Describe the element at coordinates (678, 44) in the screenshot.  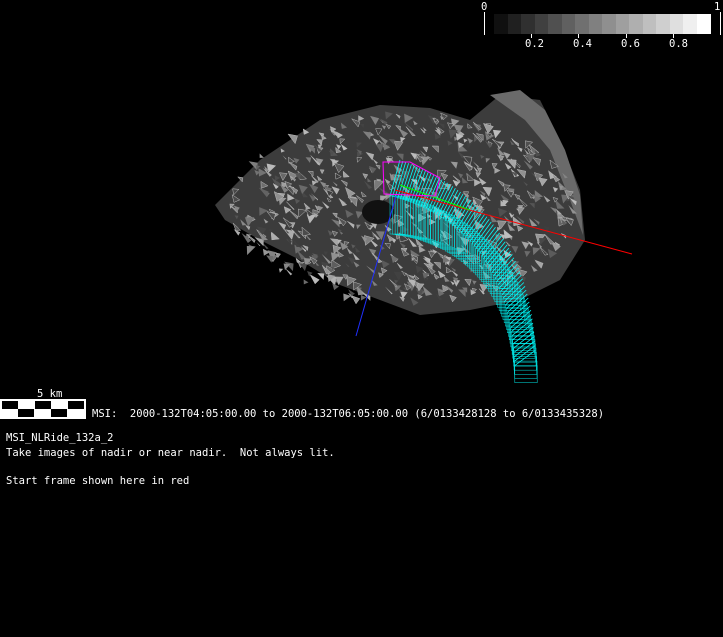
I see `colorbar-tick-label: 0.8` at that location.